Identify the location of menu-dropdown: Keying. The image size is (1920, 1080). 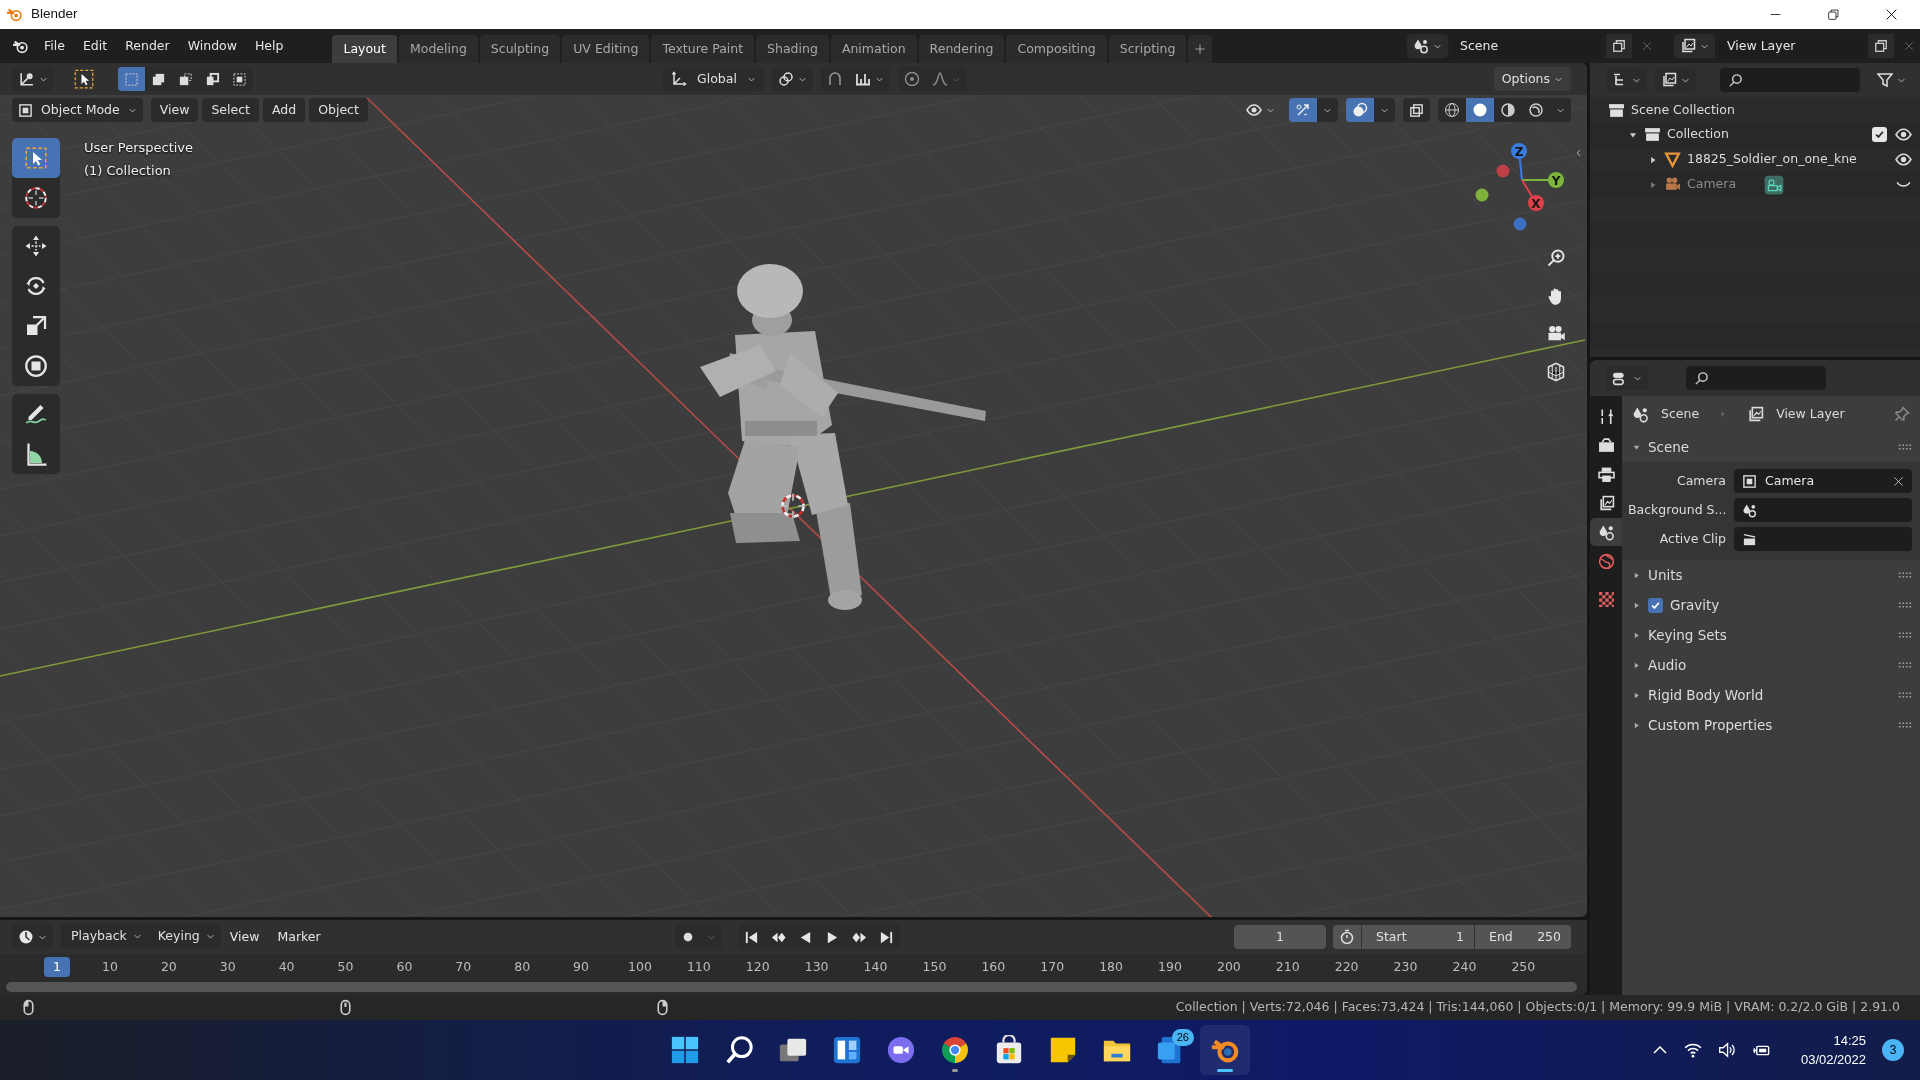
(184, 936).